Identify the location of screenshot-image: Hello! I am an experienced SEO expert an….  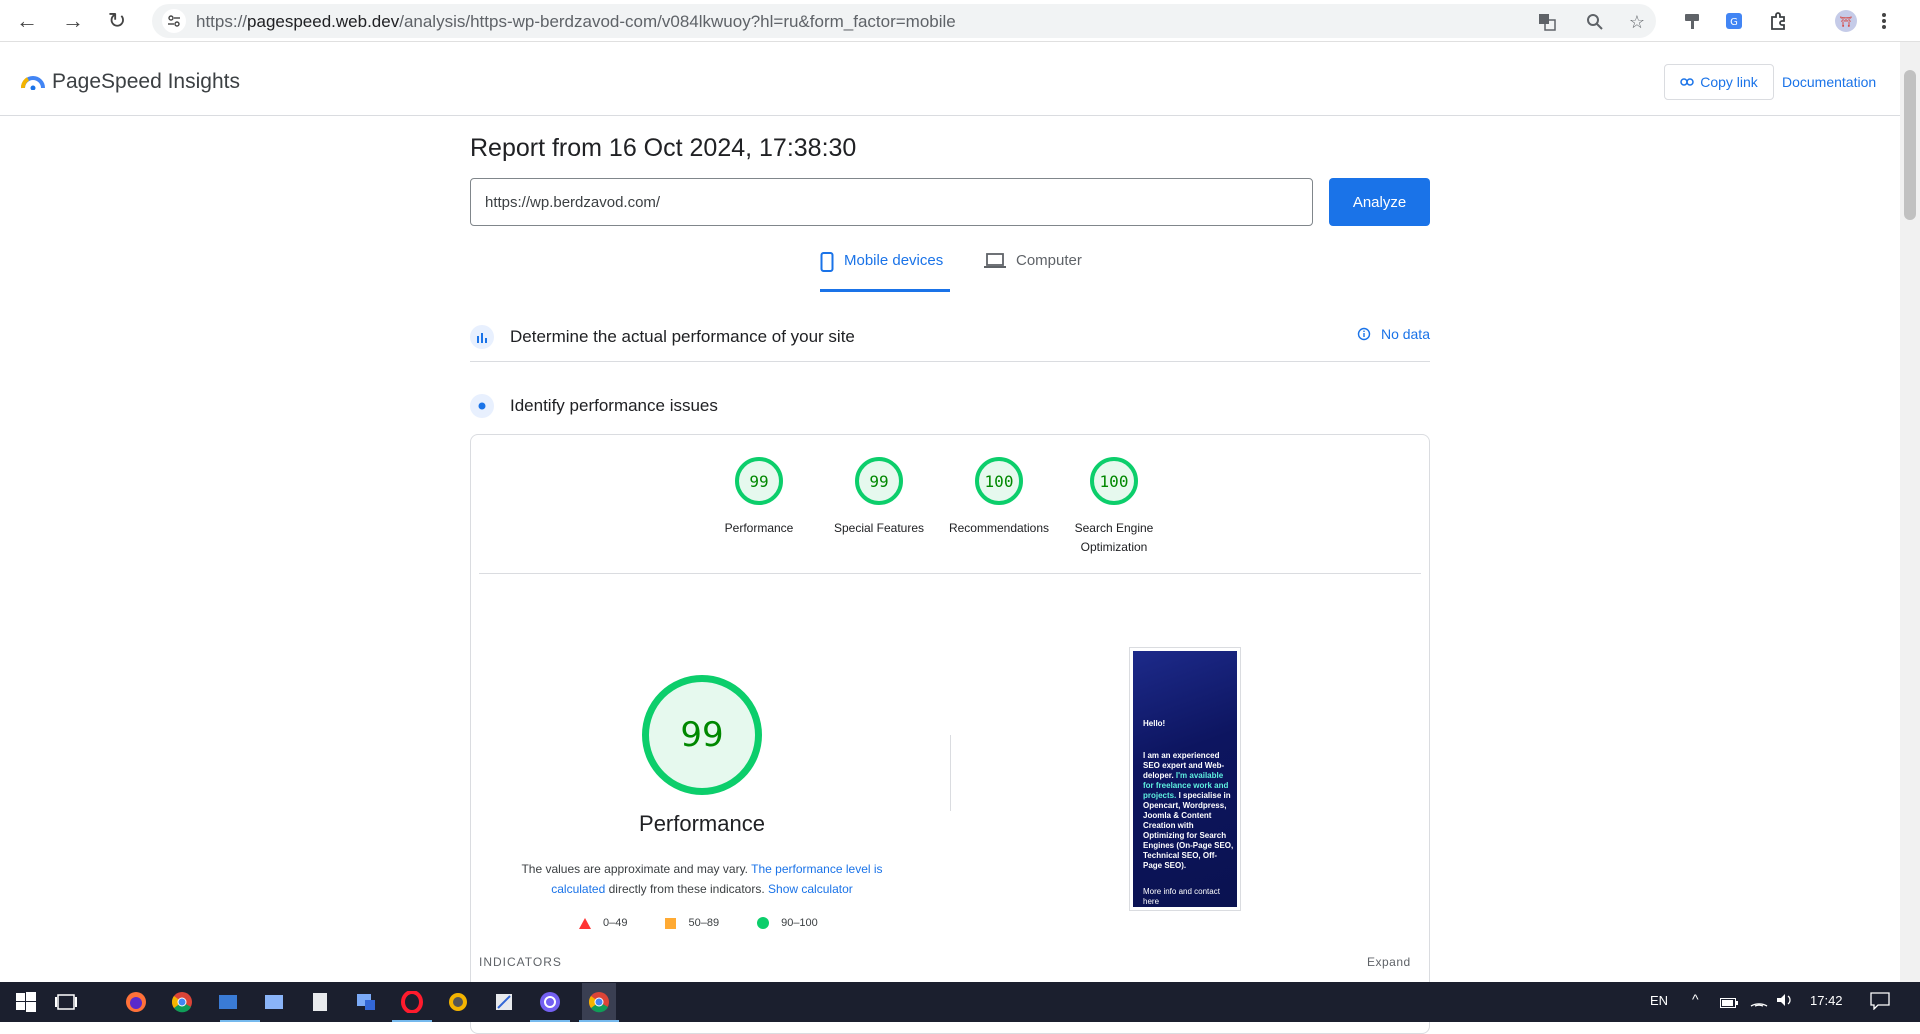
(1185, 779).